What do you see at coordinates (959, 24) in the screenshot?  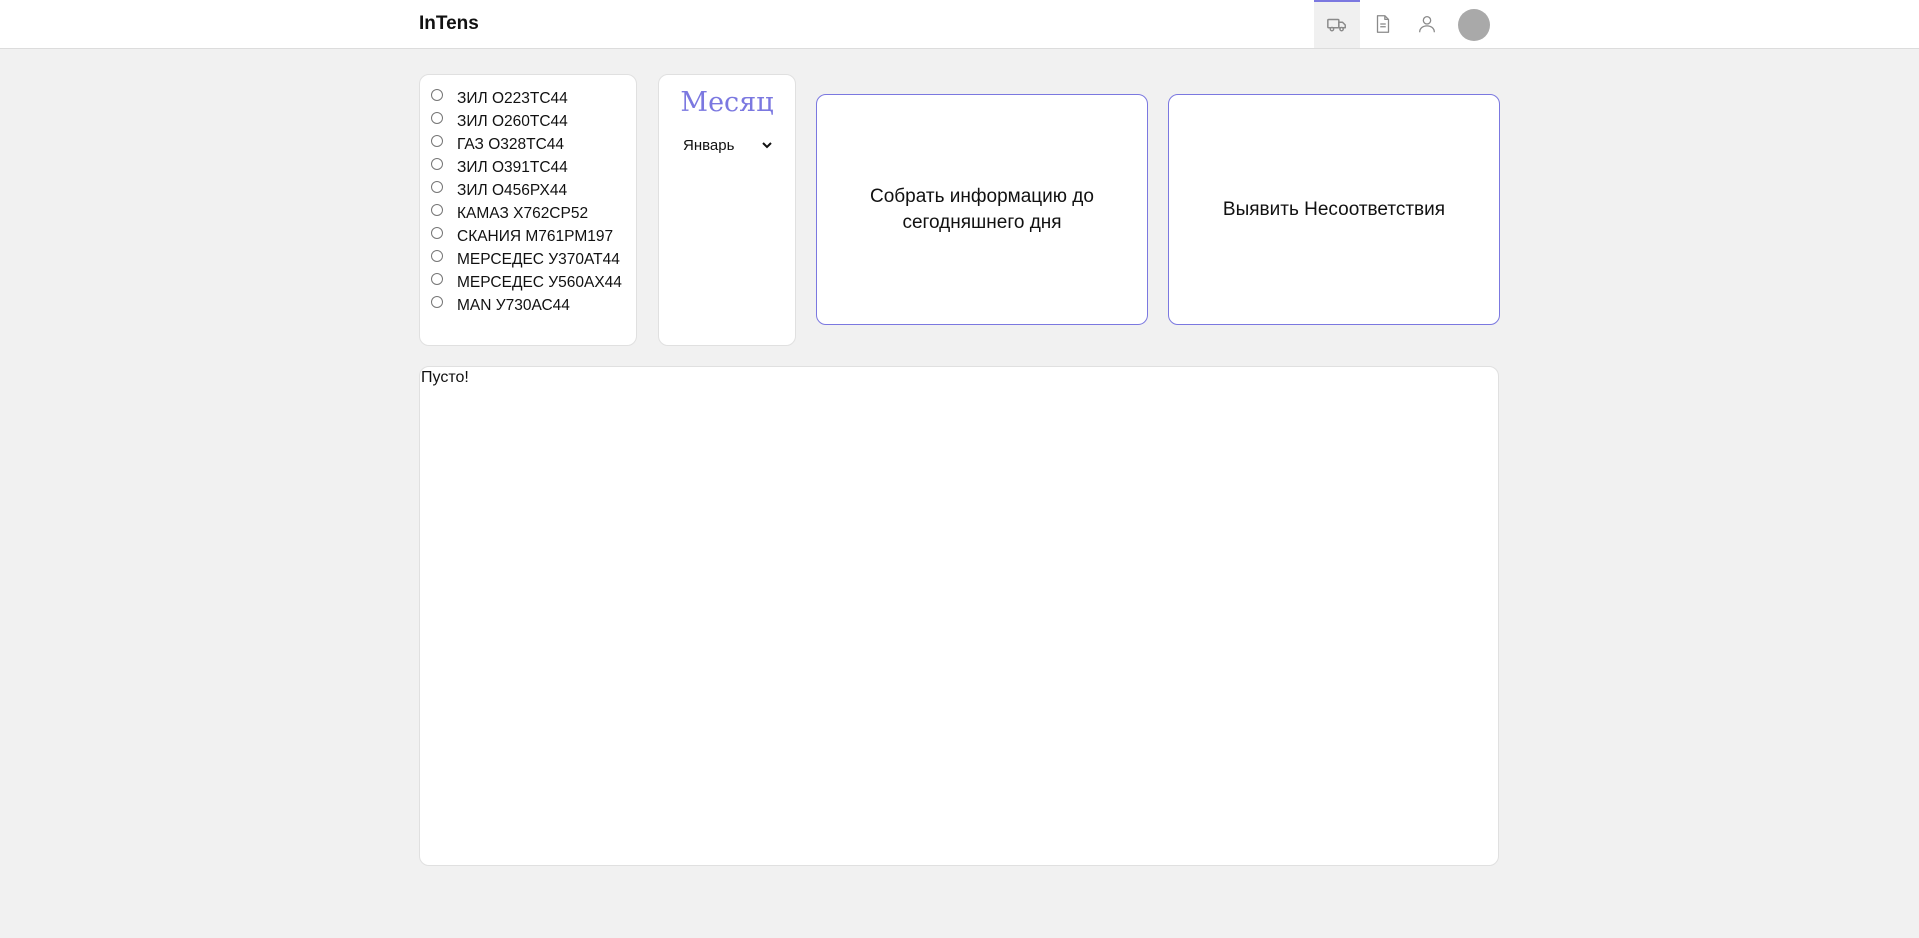 I see `top-bar: InTens` at bounding box center [959, 24].